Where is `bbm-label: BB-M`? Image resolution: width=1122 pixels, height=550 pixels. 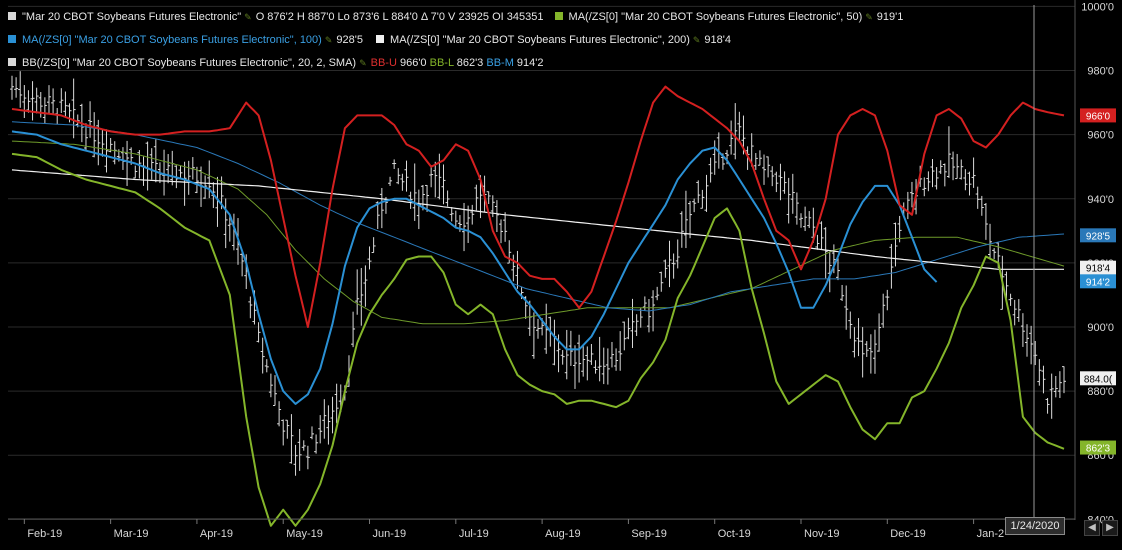
bbm-label: BB-M is located at coordinates (500, 63).